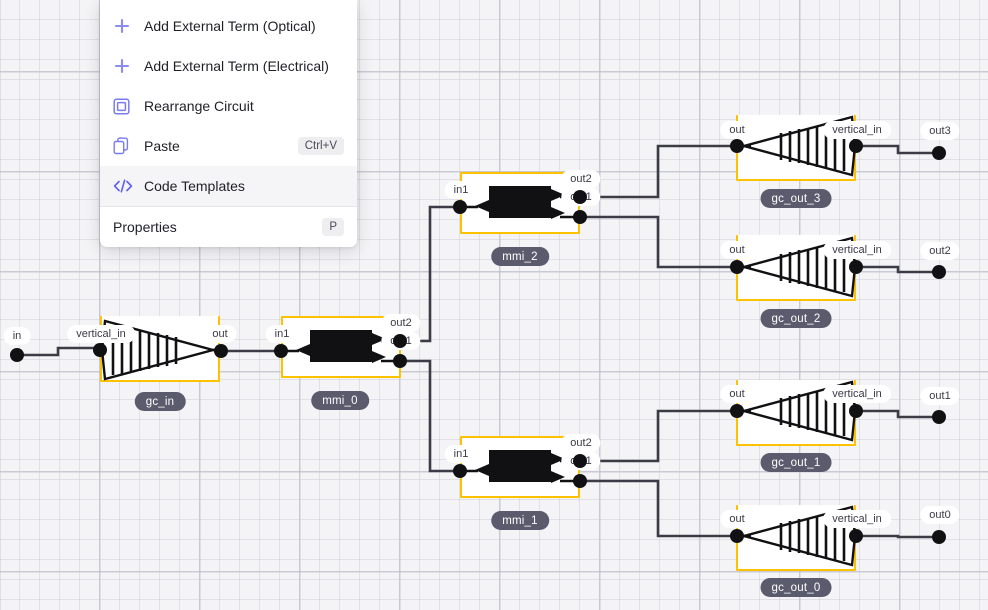 The height and width of the screenshot is (610, 988). Describe the element at coordinates (940, 515) in the screenshot. I see `port-label-out0: out0` at that location.